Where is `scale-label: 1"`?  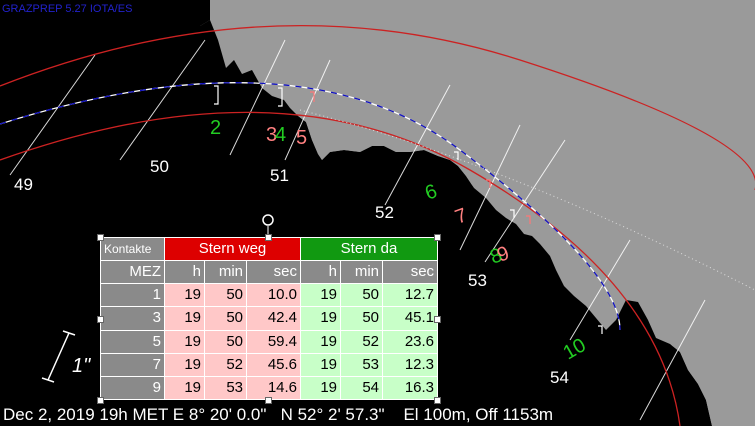
scale-label: 1" is located at coordinates (81, 366).